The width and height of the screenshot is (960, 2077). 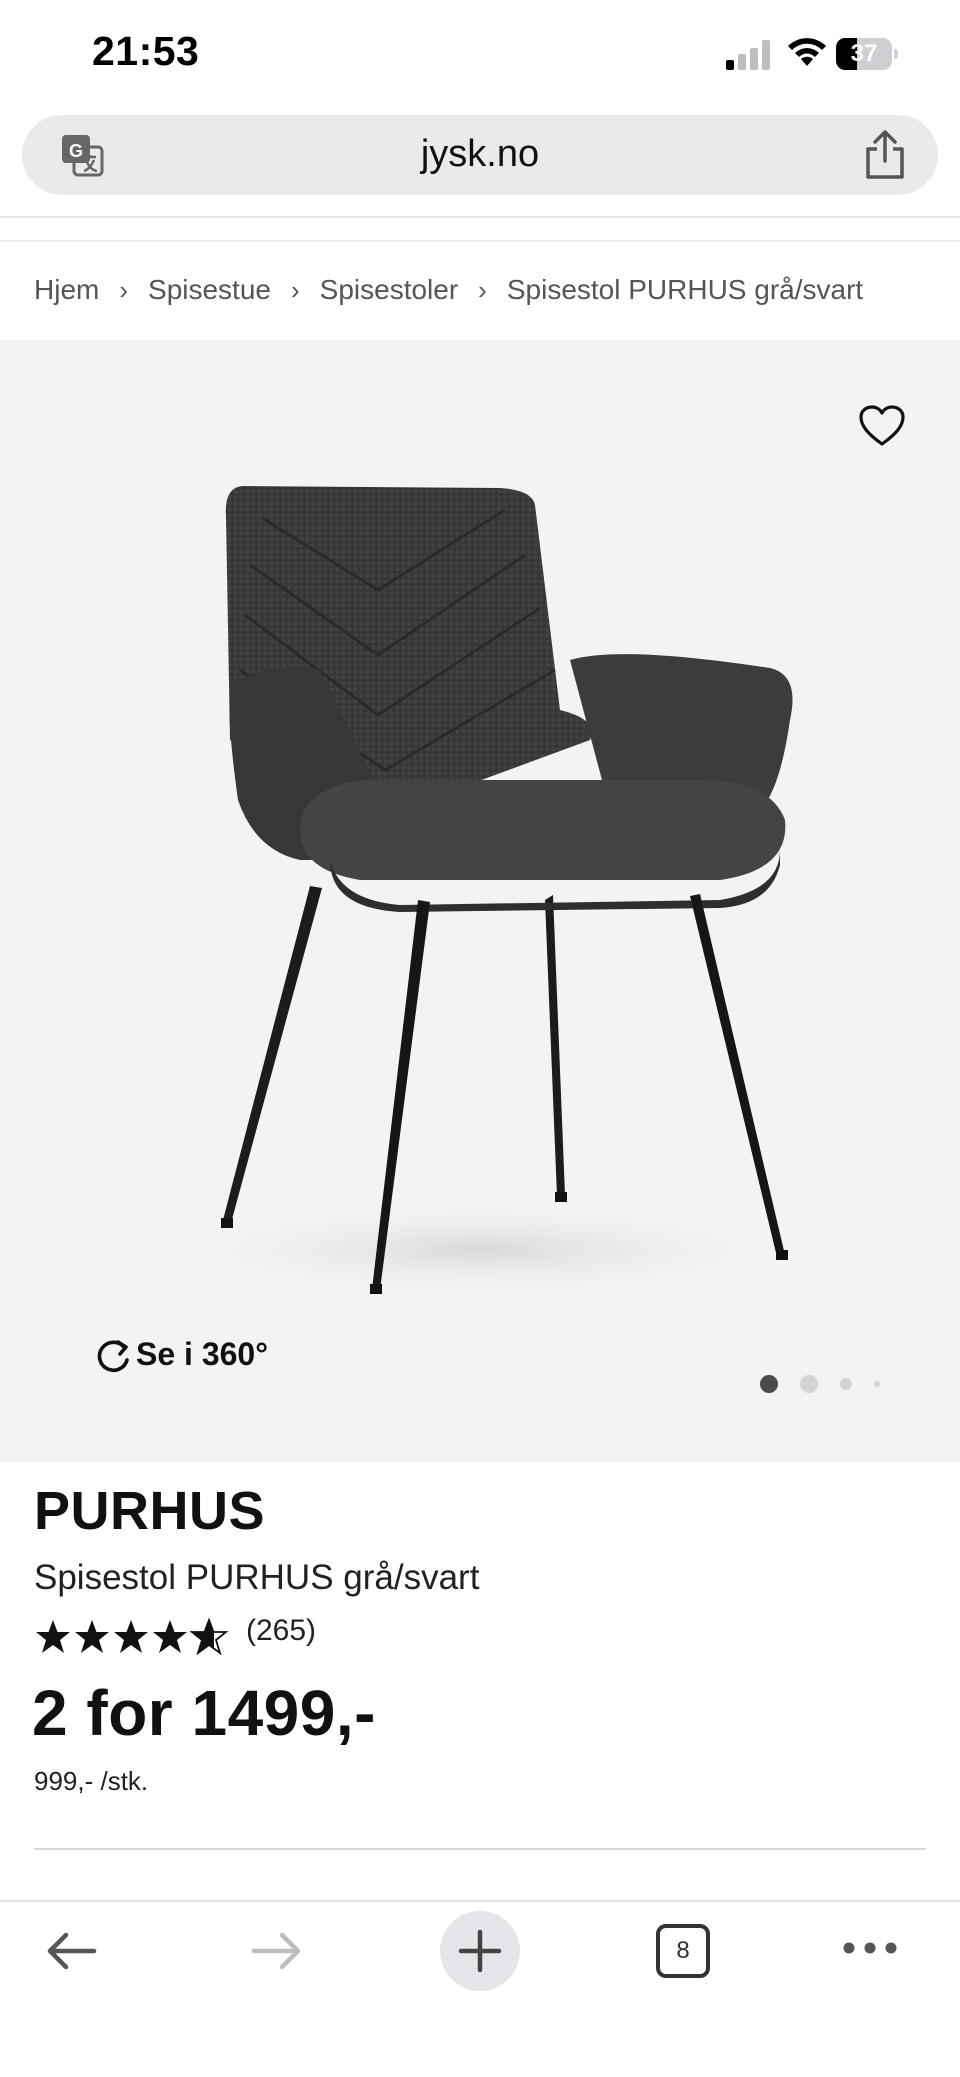 What do you see at coordinates (683, 1951) in the screenshot?
I see `tabs-button: 8` at bounding box center [683, 1951].